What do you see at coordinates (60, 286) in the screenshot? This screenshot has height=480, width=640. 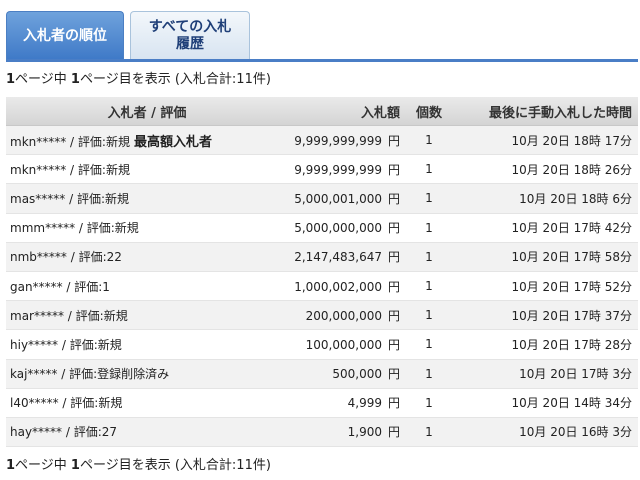 I see `bidder-name: gan***** / 評価:1` at bounding box center [60, 286].